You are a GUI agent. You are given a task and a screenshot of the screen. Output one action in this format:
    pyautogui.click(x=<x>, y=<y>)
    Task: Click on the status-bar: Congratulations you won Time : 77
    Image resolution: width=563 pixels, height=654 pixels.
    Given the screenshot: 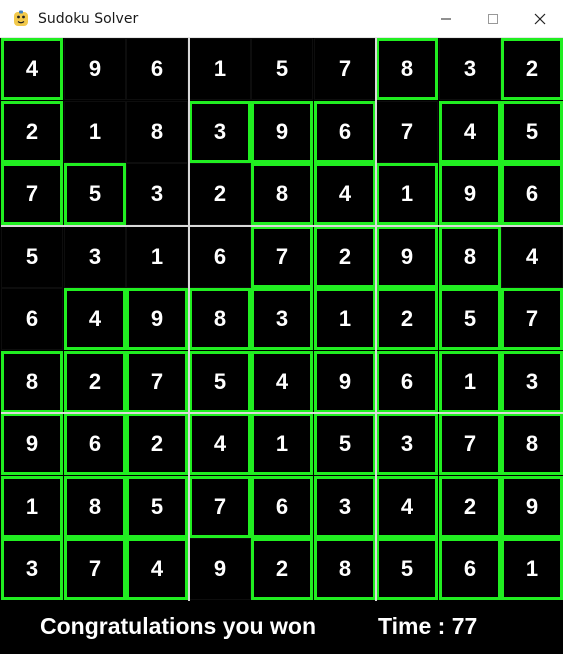 What is the action you would take?
    pyautogui.click(x=281, y=629)
    